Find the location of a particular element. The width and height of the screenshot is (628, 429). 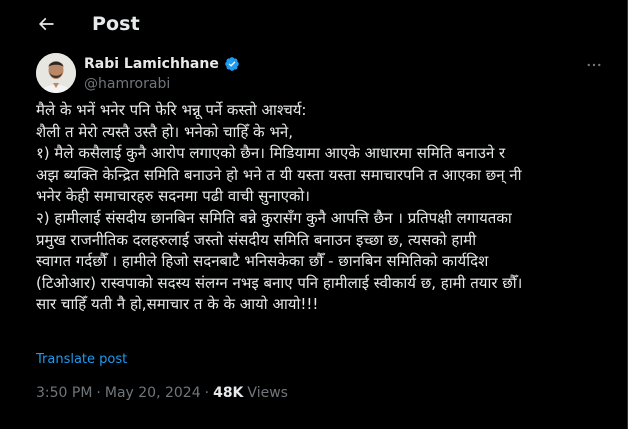

verified-badge-icon is located at coordinates (232, 64).